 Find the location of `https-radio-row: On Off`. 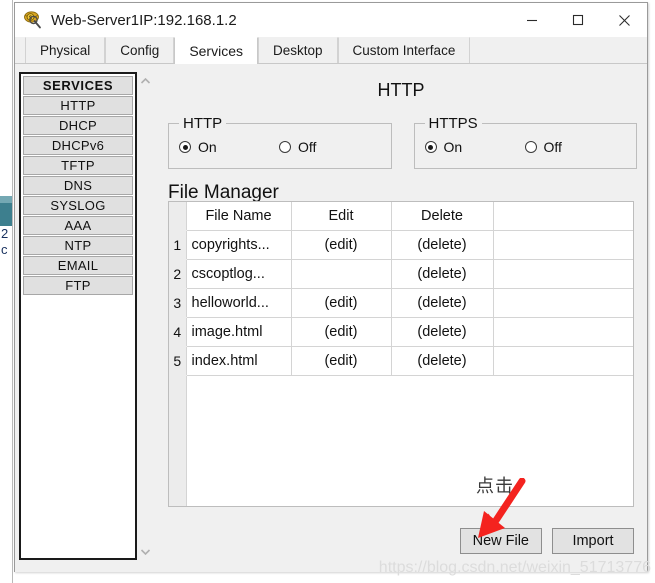

https-radio-row: On Off is located at coordinates (525, 147).